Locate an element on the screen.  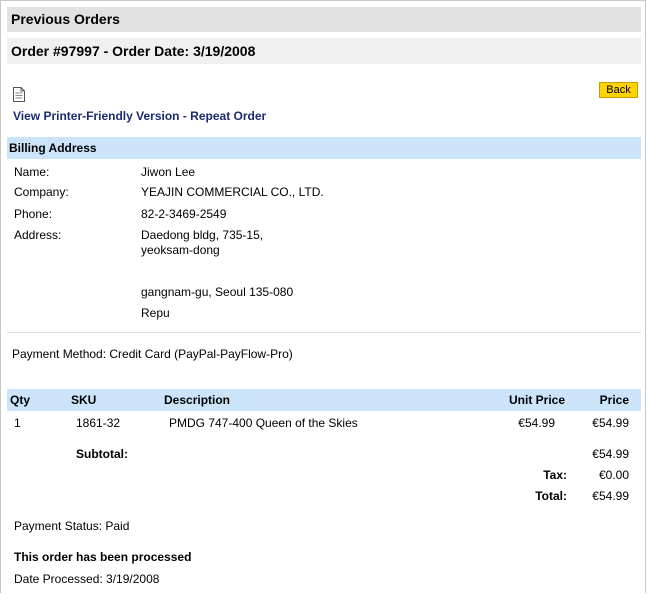
tax-label: Tax: is located at coordinates (555, 475).